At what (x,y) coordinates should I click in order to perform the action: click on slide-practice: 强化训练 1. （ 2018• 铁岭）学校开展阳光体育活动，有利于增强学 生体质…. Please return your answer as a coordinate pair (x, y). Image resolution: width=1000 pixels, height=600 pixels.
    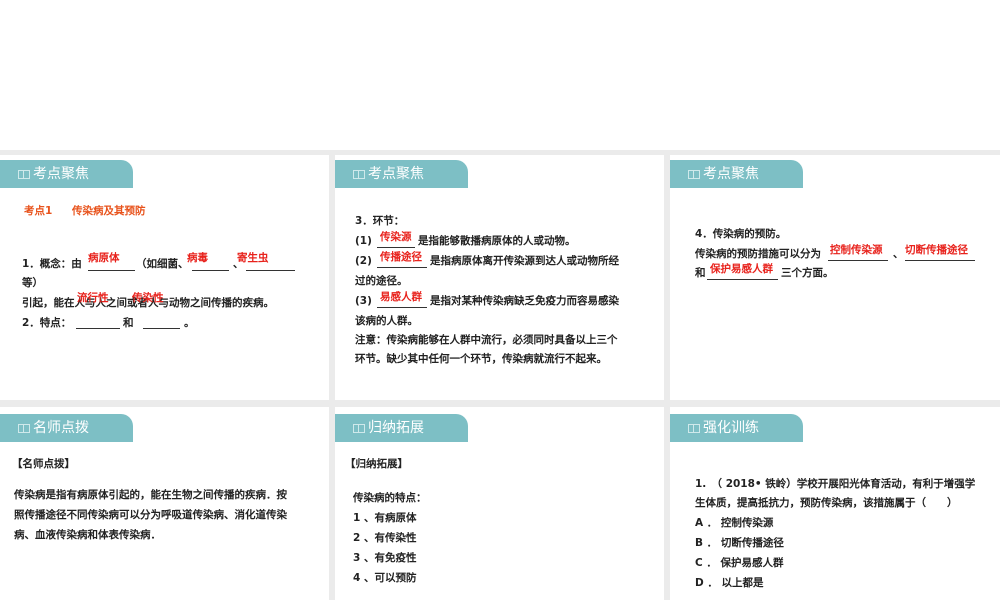
    Looking at the image, I should click on (835, 503).